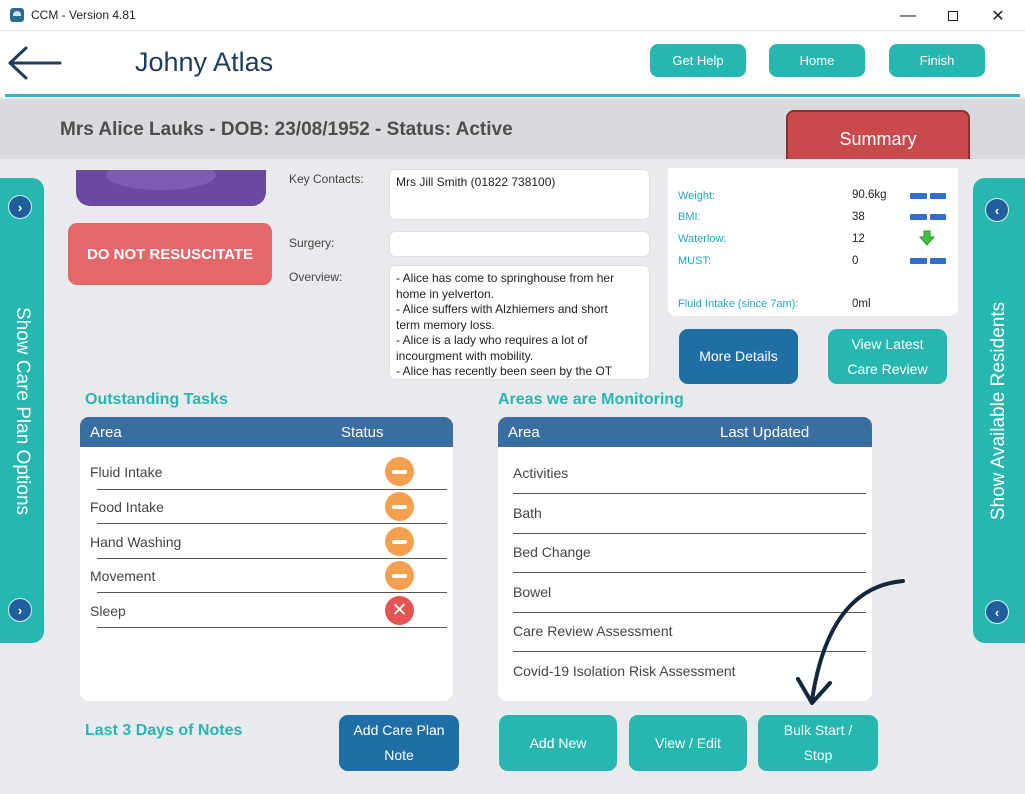  What do you see at coordinates (504, 371) in the screenshot?
I see `overview-line: - Alice has recently been seen by the OT` at bounding box center [504, 371].